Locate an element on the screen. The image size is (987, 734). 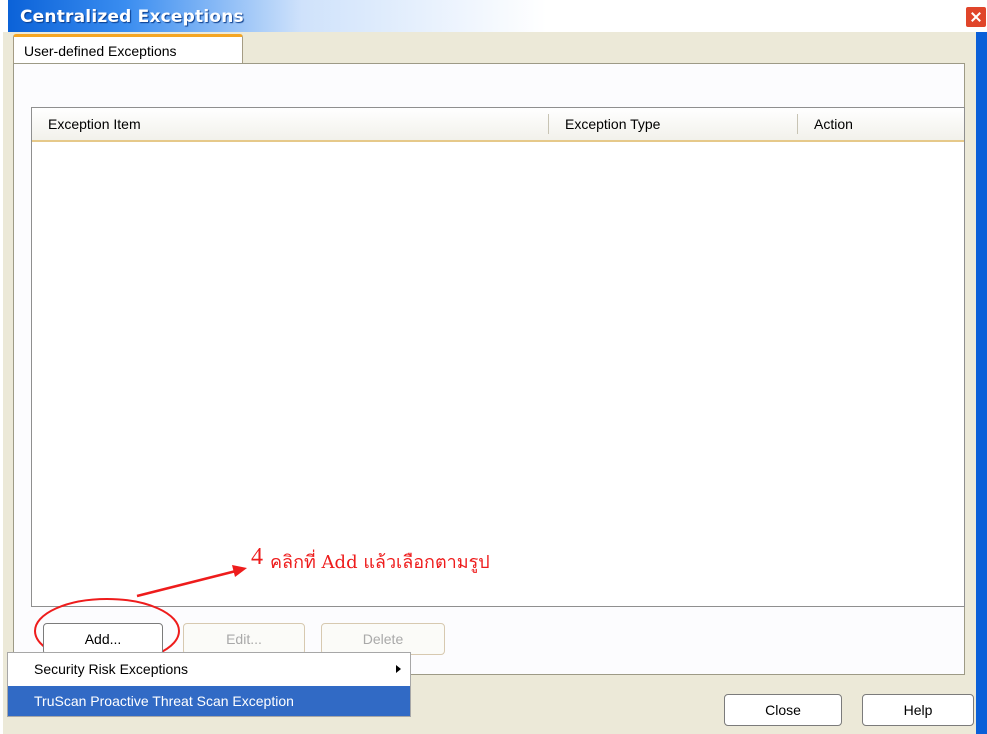
annotation-step-number: 4 is located at coordinates (257, 557).